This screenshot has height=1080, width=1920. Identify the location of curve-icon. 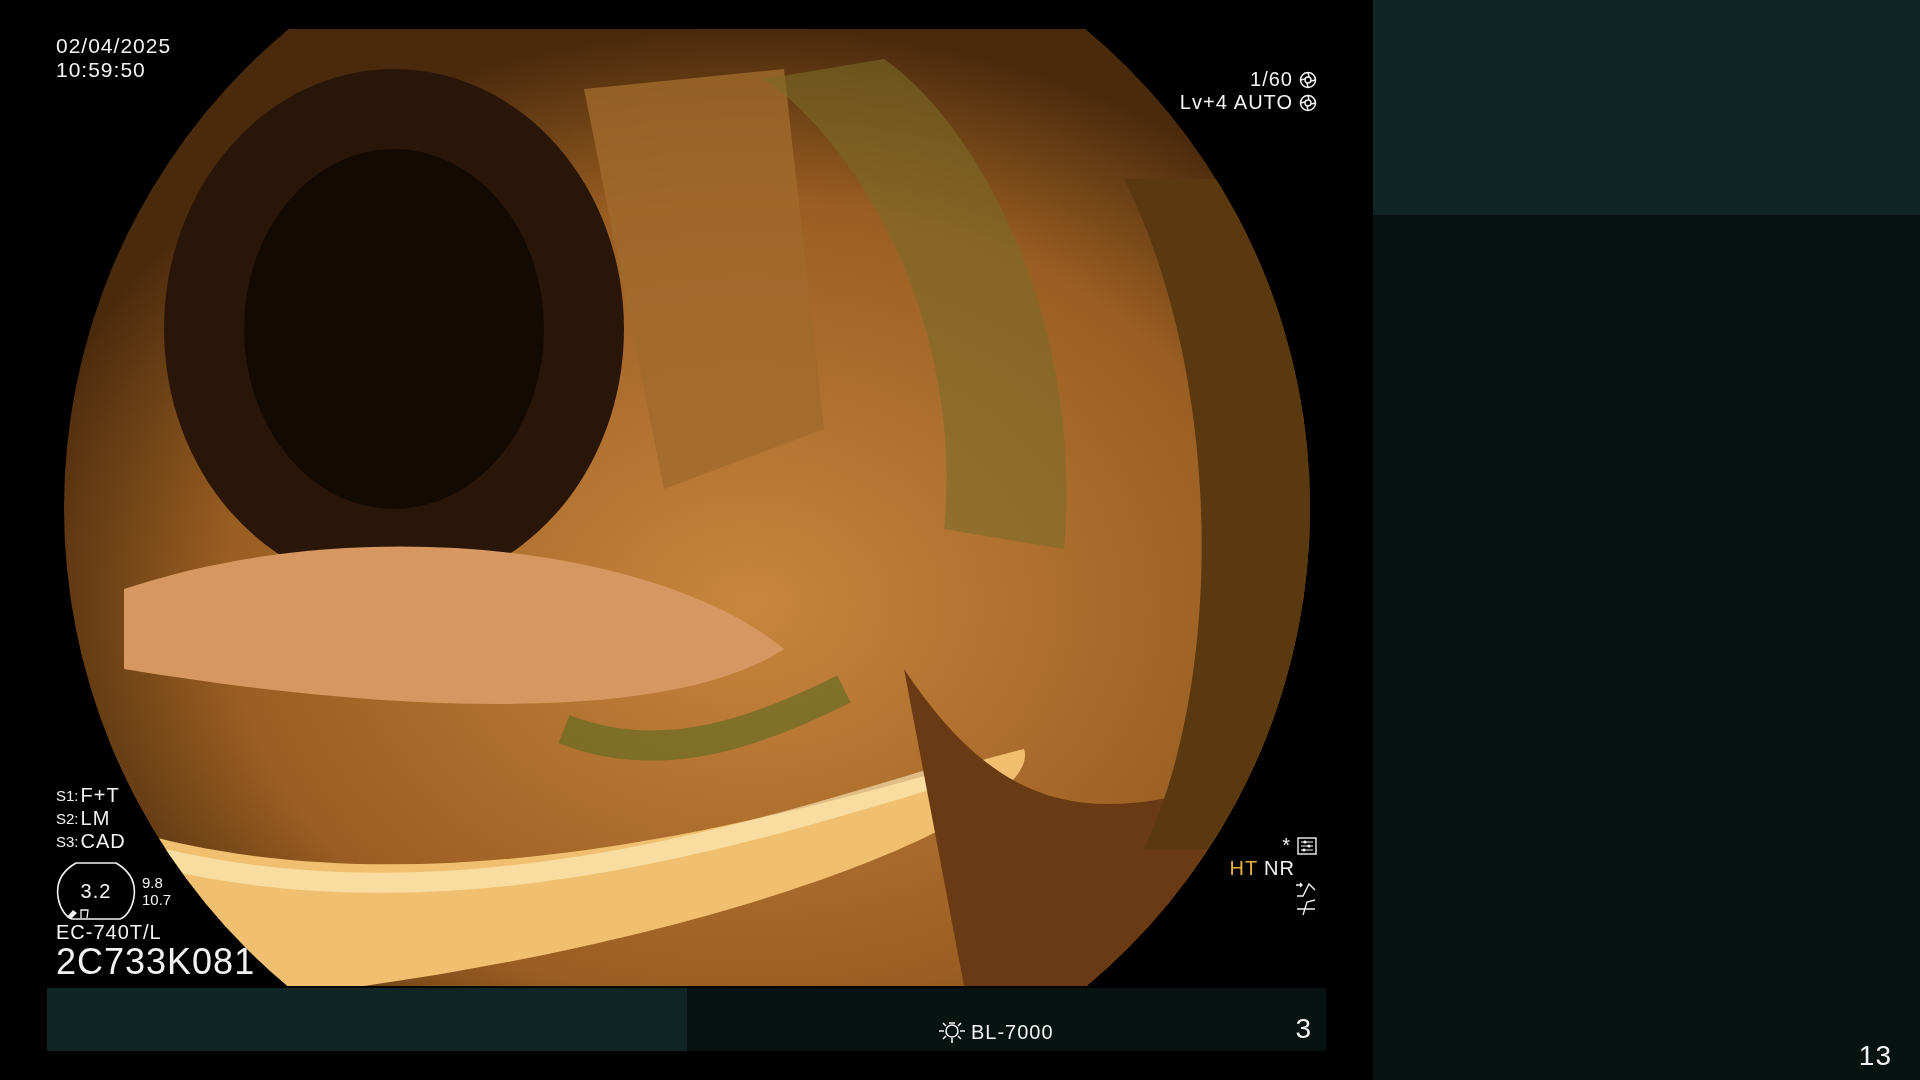
(1306, 889).